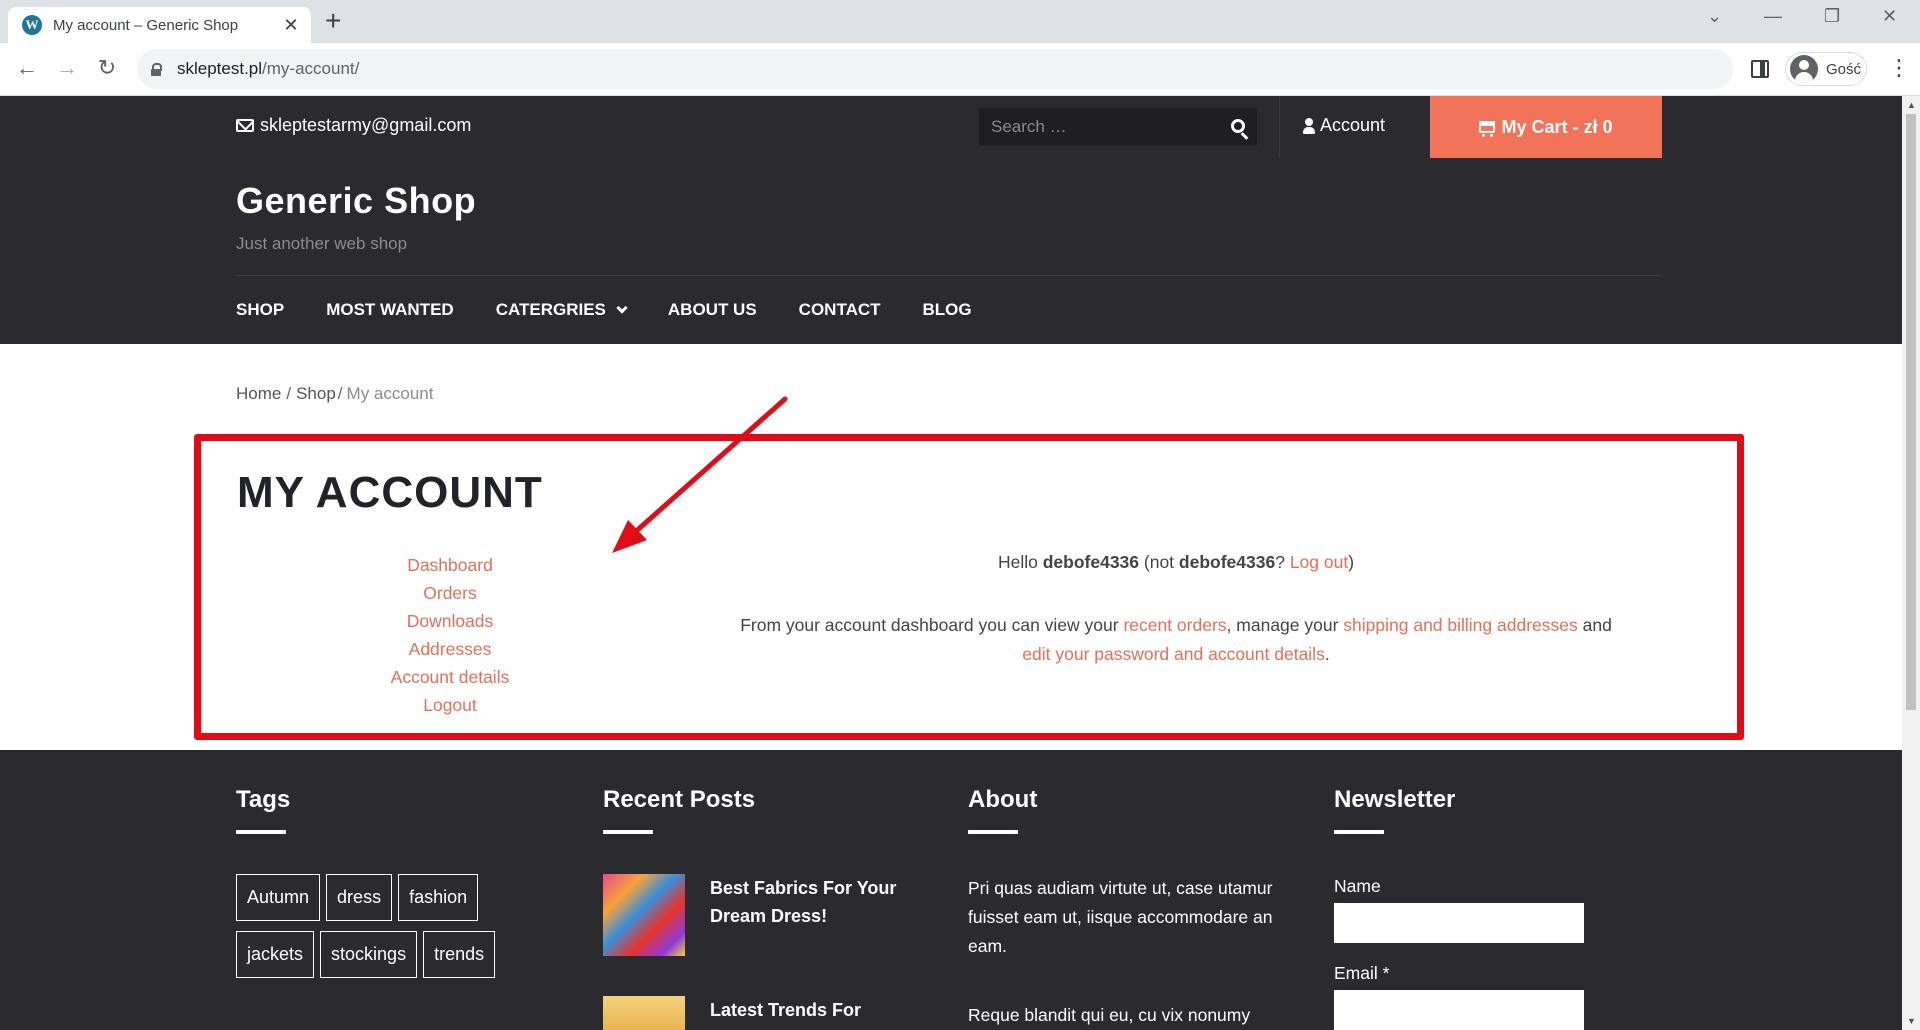 Image resolution: width=1920 pixels, height=1030 pixels. Describe the element at coordinates (1911, 105) in the screenshot. I see `scroll-up-icon: ▲` at that location.